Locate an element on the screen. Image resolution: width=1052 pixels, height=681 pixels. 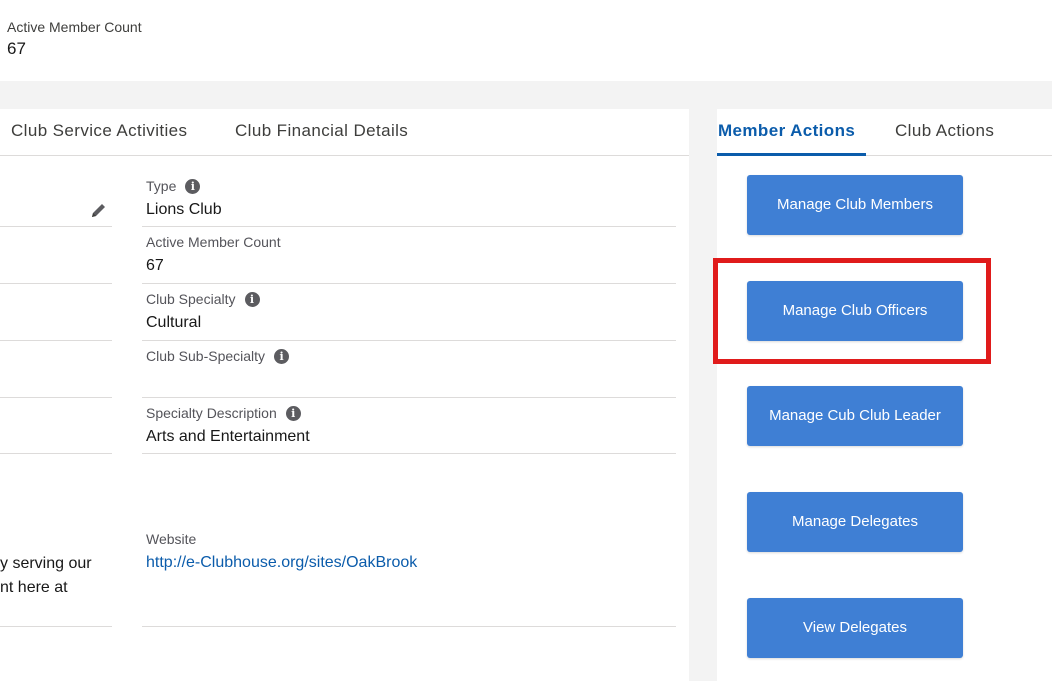
description-text-line: y serving our is located at coordinates (46, 563).